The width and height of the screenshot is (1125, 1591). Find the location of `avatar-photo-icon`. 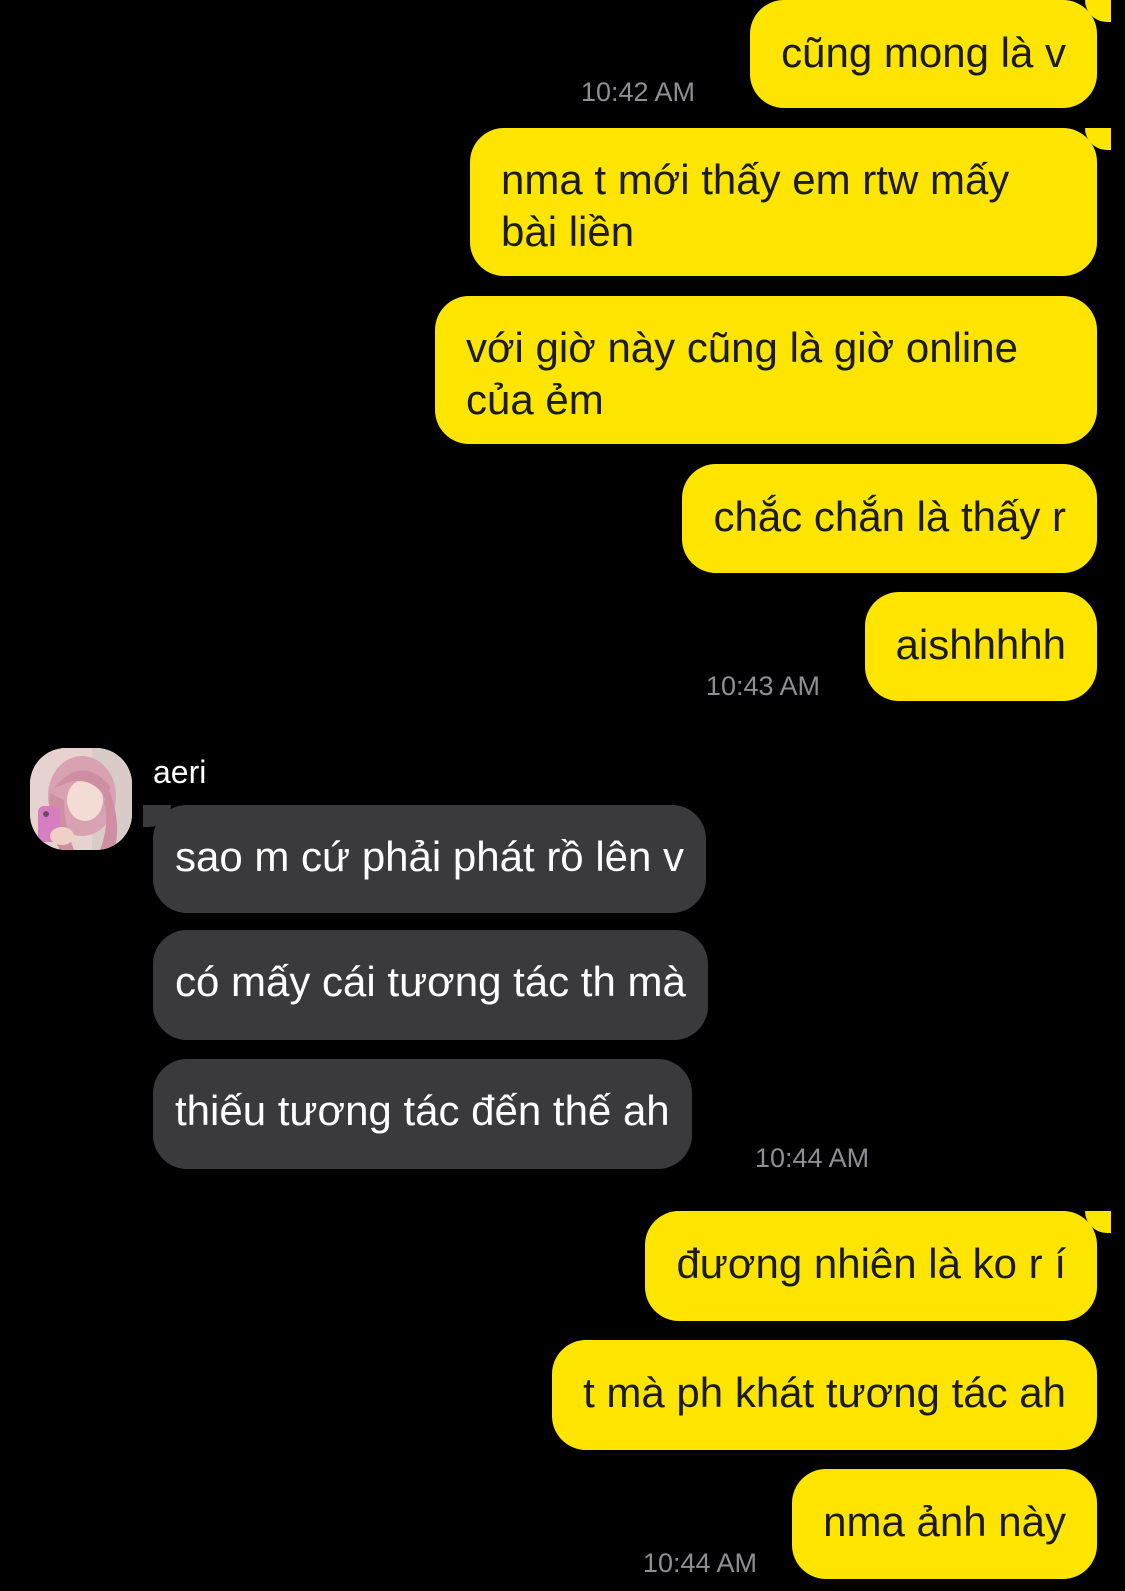

avatar-photo-icon is located at coordinates (81, 799).